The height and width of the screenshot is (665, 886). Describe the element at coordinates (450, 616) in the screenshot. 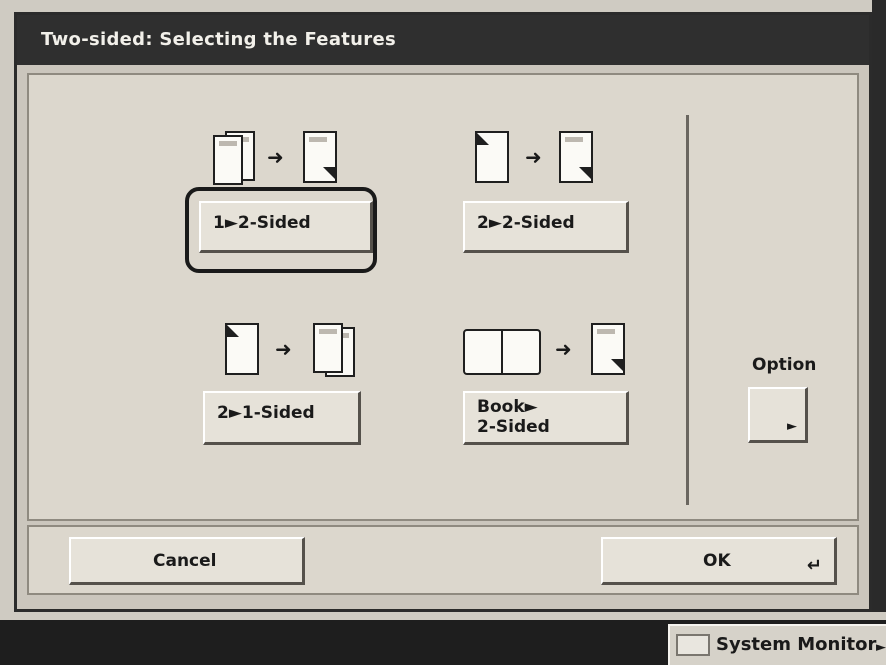

I see `screen-bottom-bezel` at that location.